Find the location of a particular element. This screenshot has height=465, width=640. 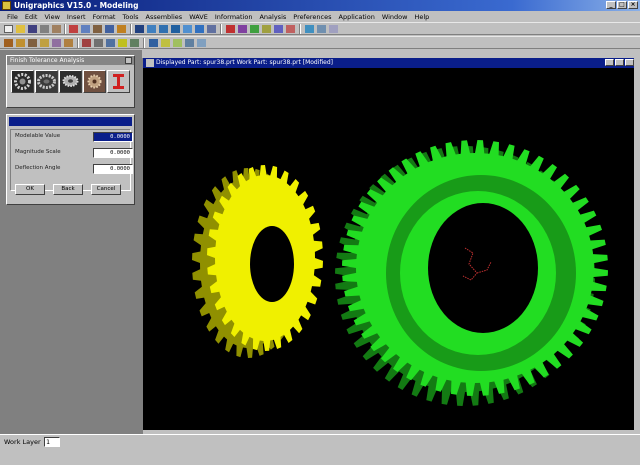

copy-icon is located at coordinates (85, 29).